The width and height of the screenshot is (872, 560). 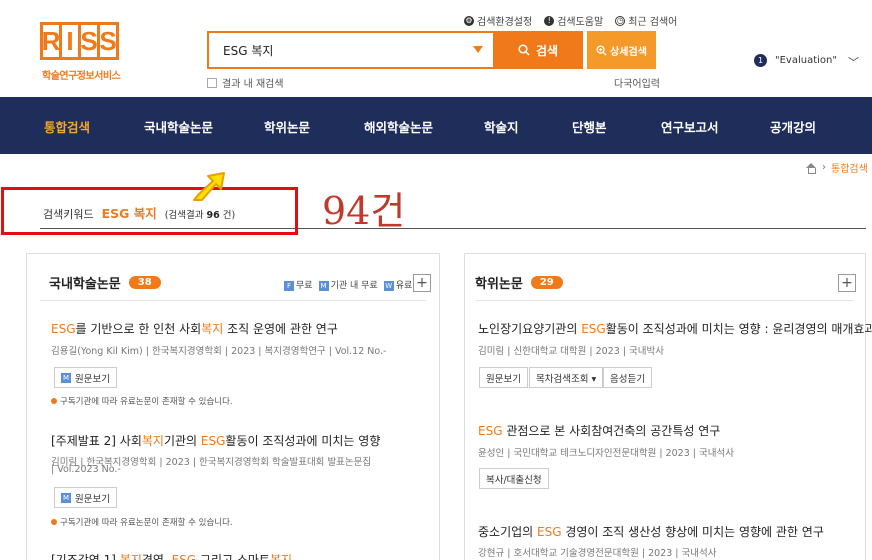 What do you see at coordinates (546, 282) in the screenshot?
I see `count-badge: 29` at bounding box center [546, 282].